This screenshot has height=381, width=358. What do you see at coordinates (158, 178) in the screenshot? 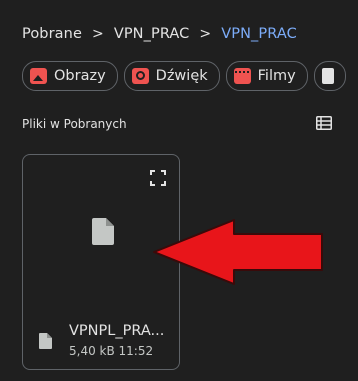
I see `fullscreen-icon` at bounding box center [158, 178].